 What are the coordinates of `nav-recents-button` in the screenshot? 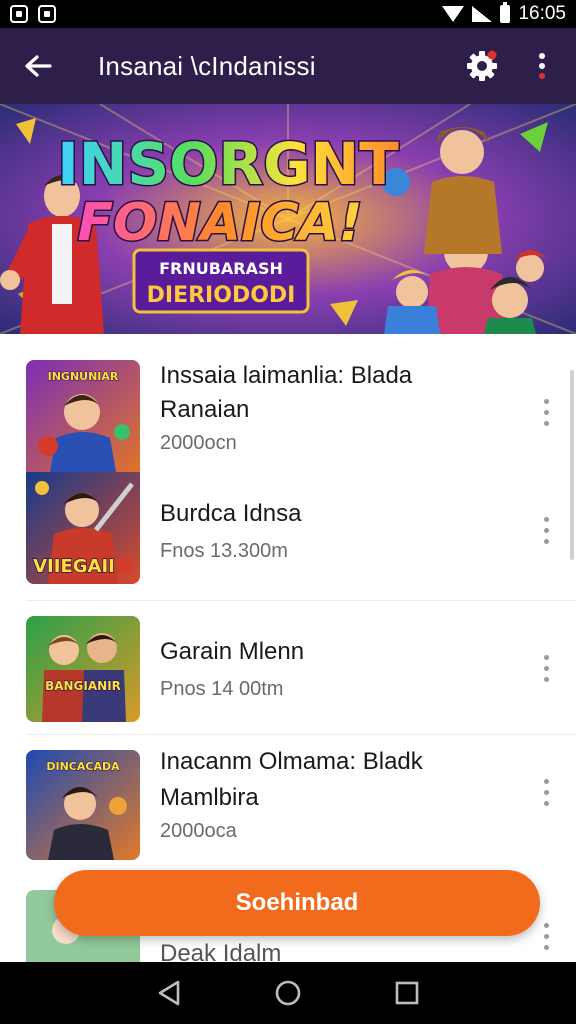 It's located at (407, 993).